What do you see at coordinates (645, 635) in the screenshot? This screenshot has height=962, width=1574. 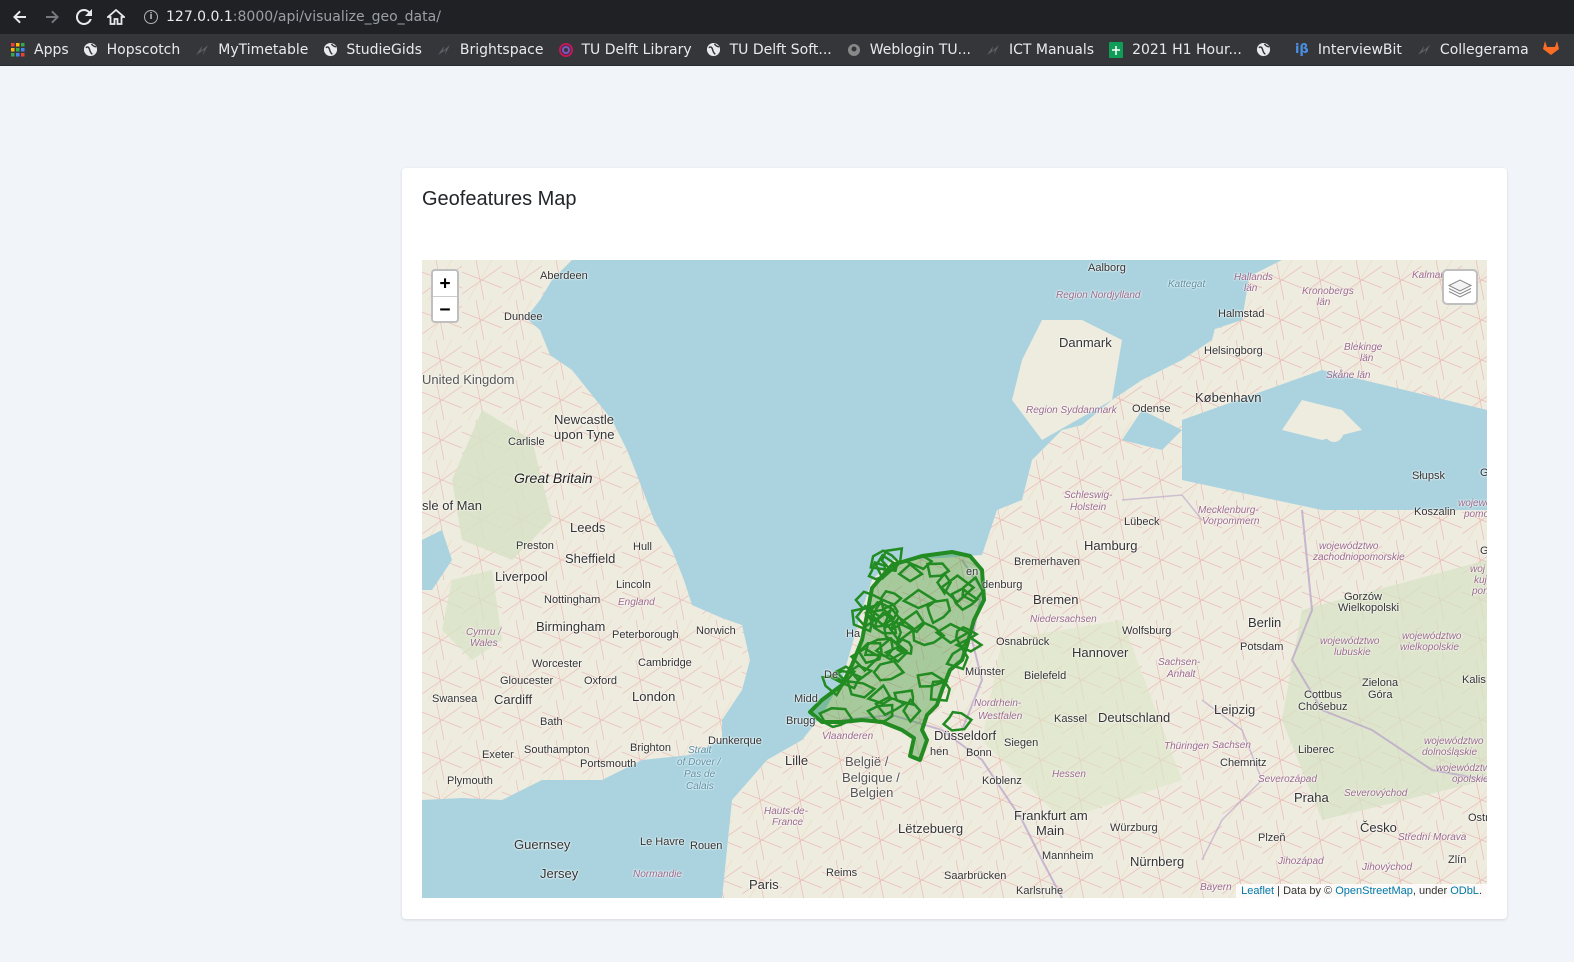 I see `map-label-peterborough: Peterborough` at bounding box center [645, 635].